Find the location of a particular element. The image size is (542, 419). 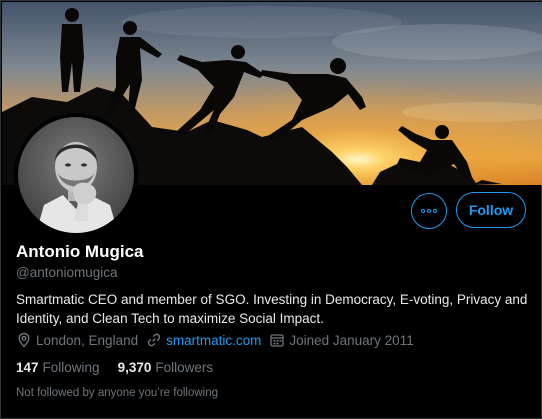

calendar-icon is located at coordinates (277, 340).